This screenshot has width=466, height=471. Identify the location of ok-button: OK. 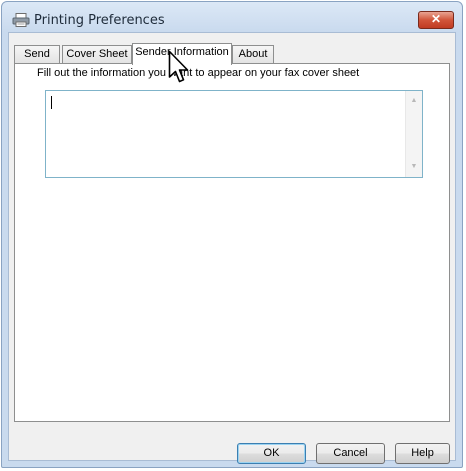
(271, 453).